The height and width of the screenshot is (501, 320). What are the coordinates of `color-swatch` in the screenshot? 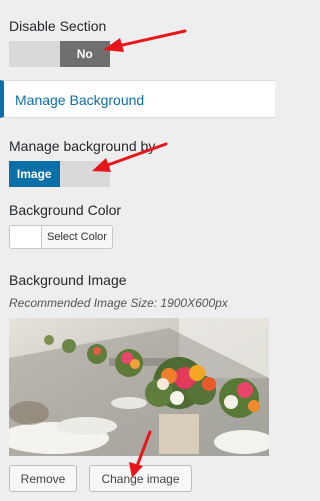 It's located at (26, 237).